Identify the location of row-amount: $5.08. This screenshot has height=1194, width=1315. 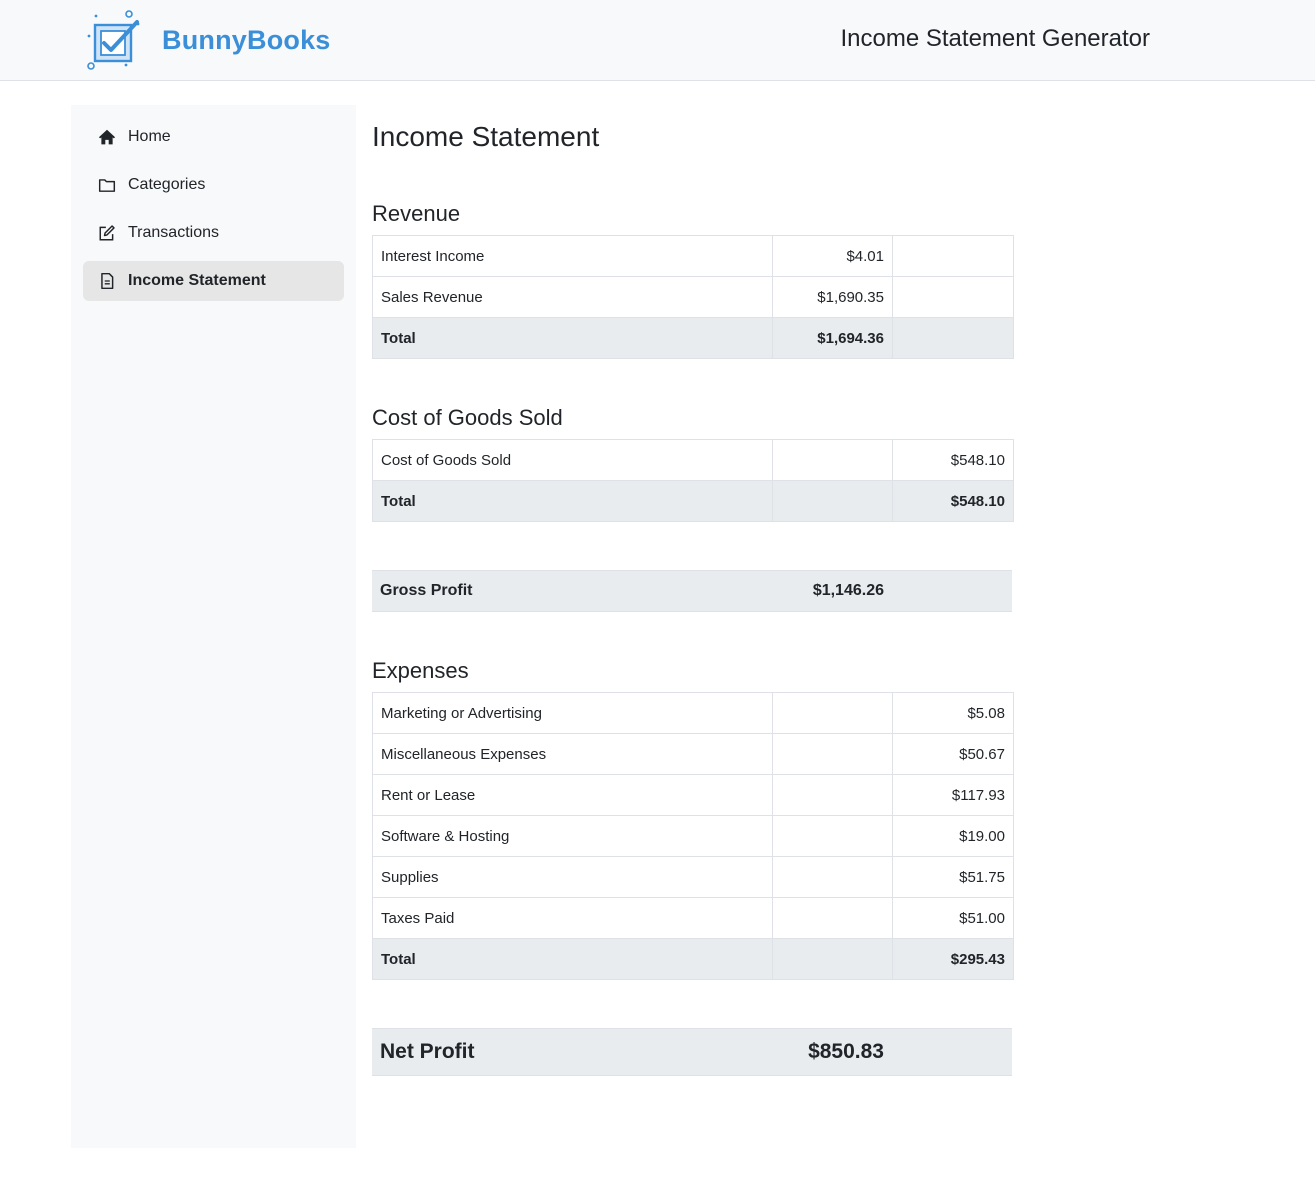
(953, 713).